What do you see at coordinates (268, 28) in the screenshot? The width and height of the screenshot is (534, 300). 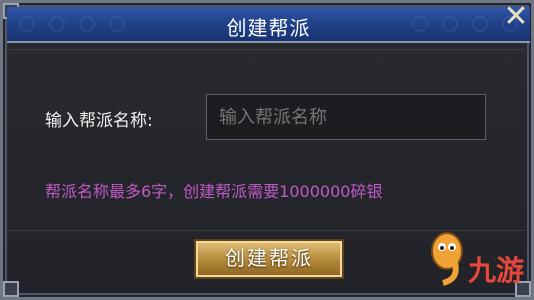 I see `dialog-title: 创建帮派` at bounding box center [268, 28].